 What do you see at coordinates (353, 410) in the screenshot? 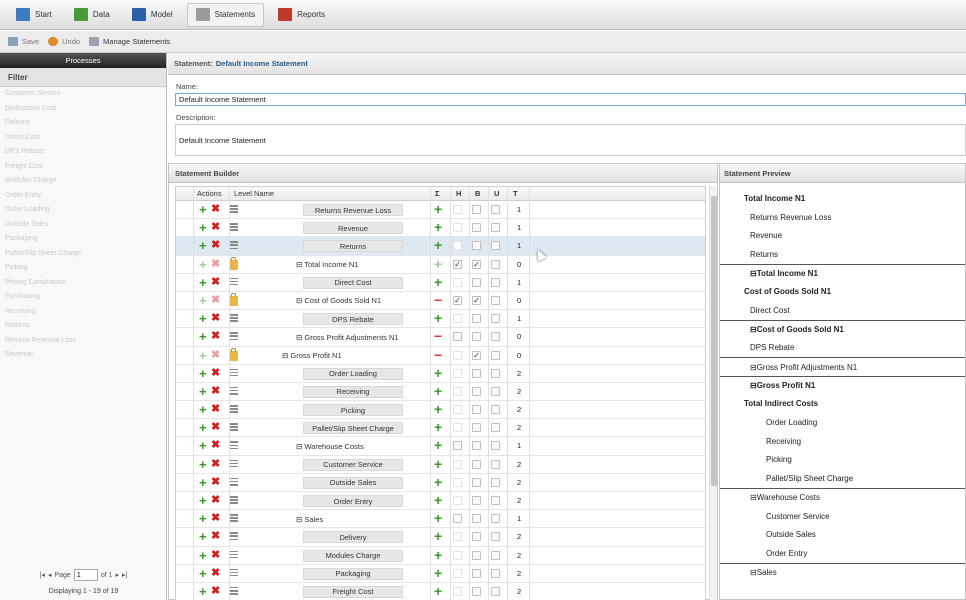
I see `level-name: Picking` at bounding box center [353, 410].